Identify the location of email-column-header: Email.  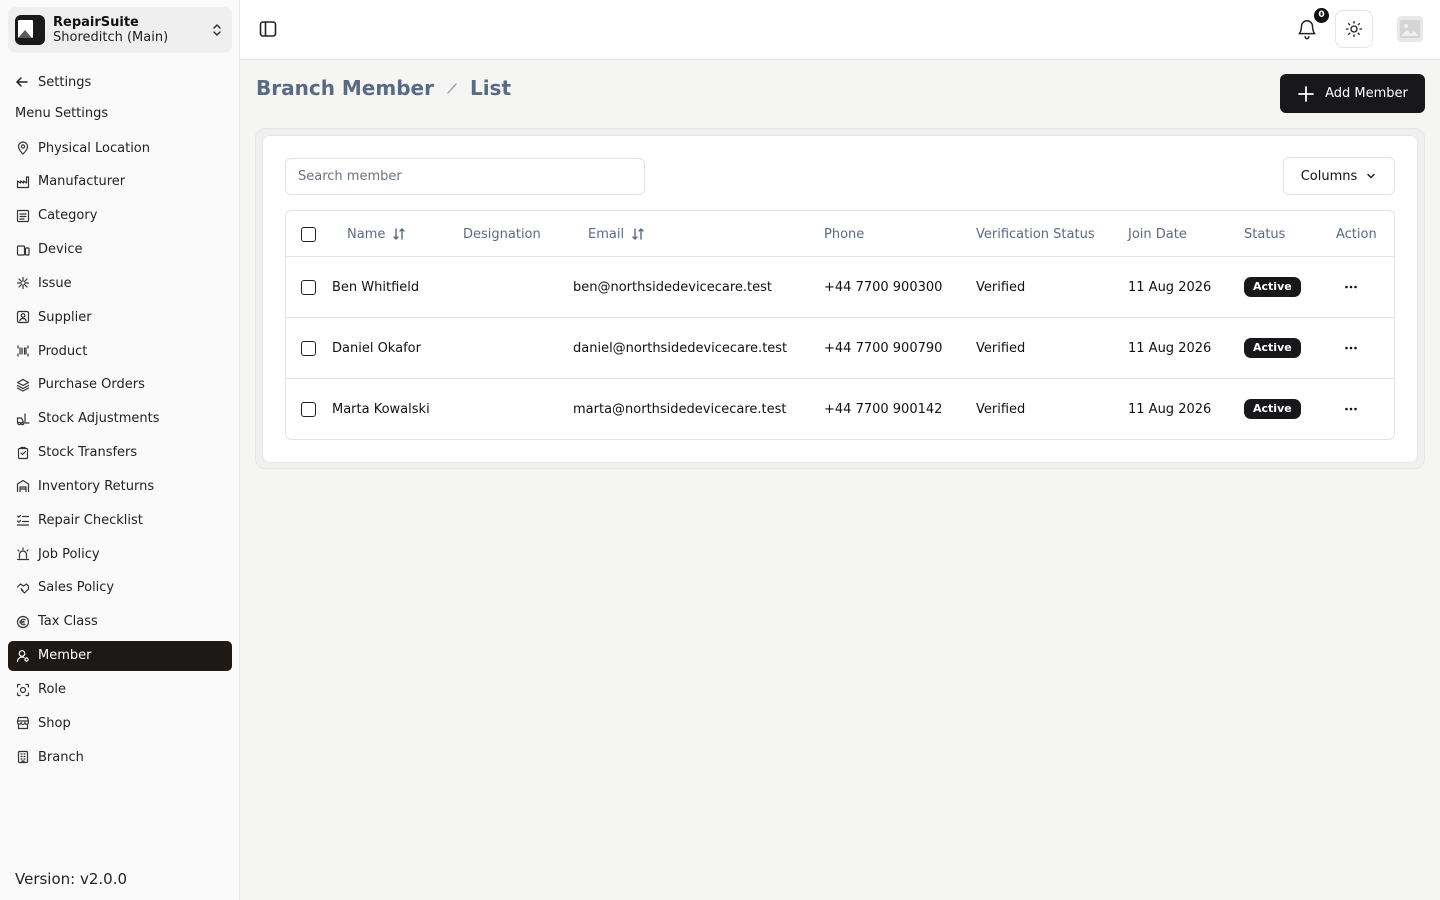
(616, 234).